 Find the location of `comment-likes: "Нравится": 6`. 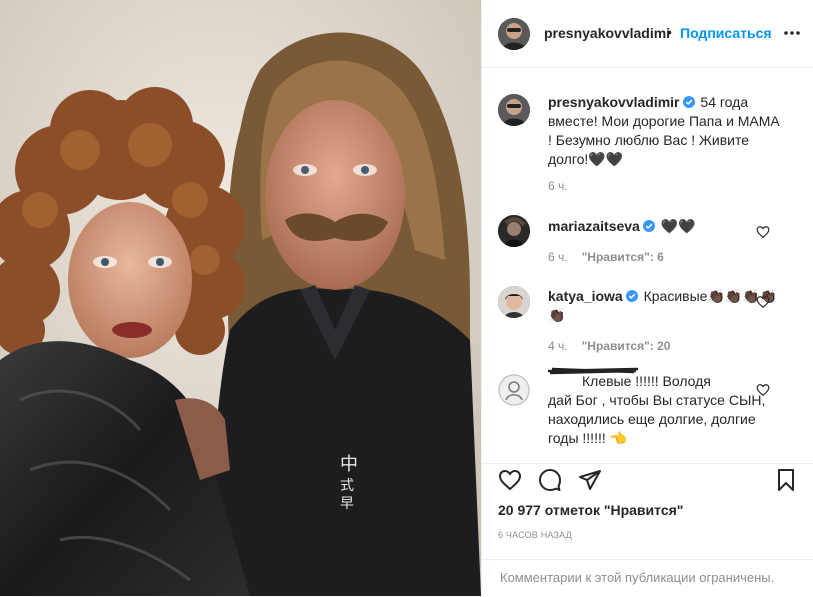

comment-likes: "Нравится": 6 is located at coordinates (623, 257).